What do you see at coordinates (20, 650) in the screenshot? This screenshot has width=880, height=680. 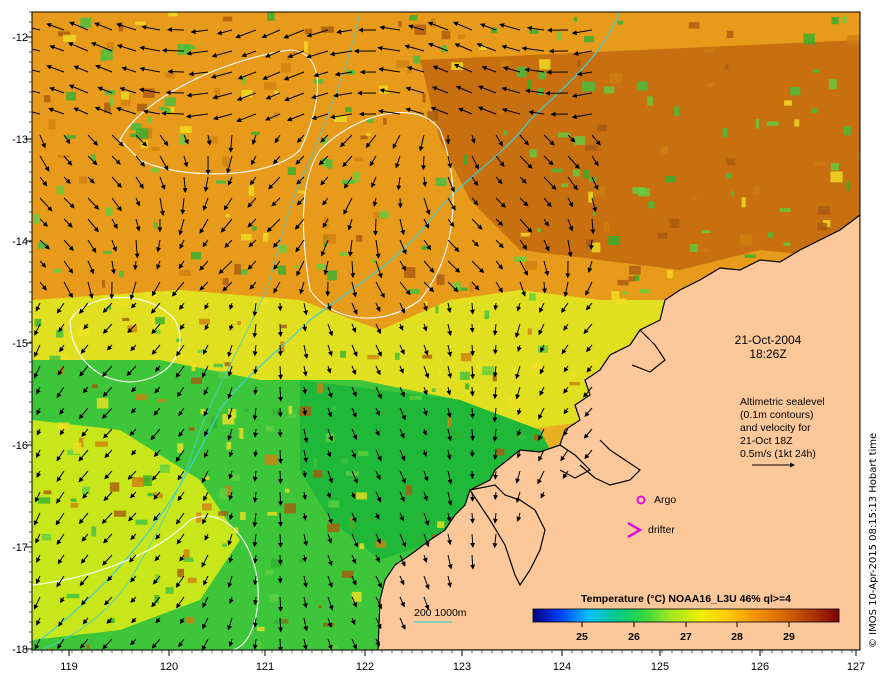 I see `lat-label: -18` at bounding box center [20, 650].